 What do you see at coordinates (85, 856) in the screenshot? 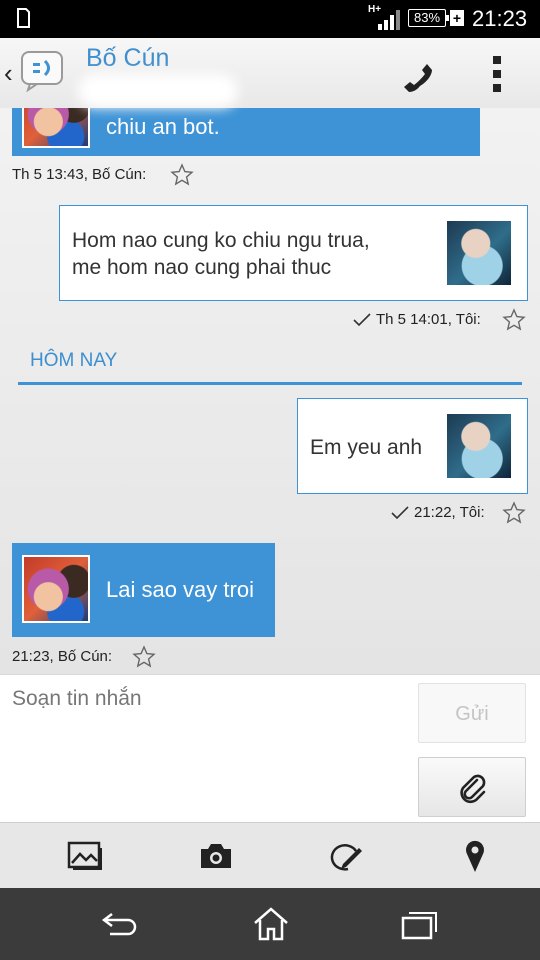
I see `gallery-icon` at bounding box center [85, 856].